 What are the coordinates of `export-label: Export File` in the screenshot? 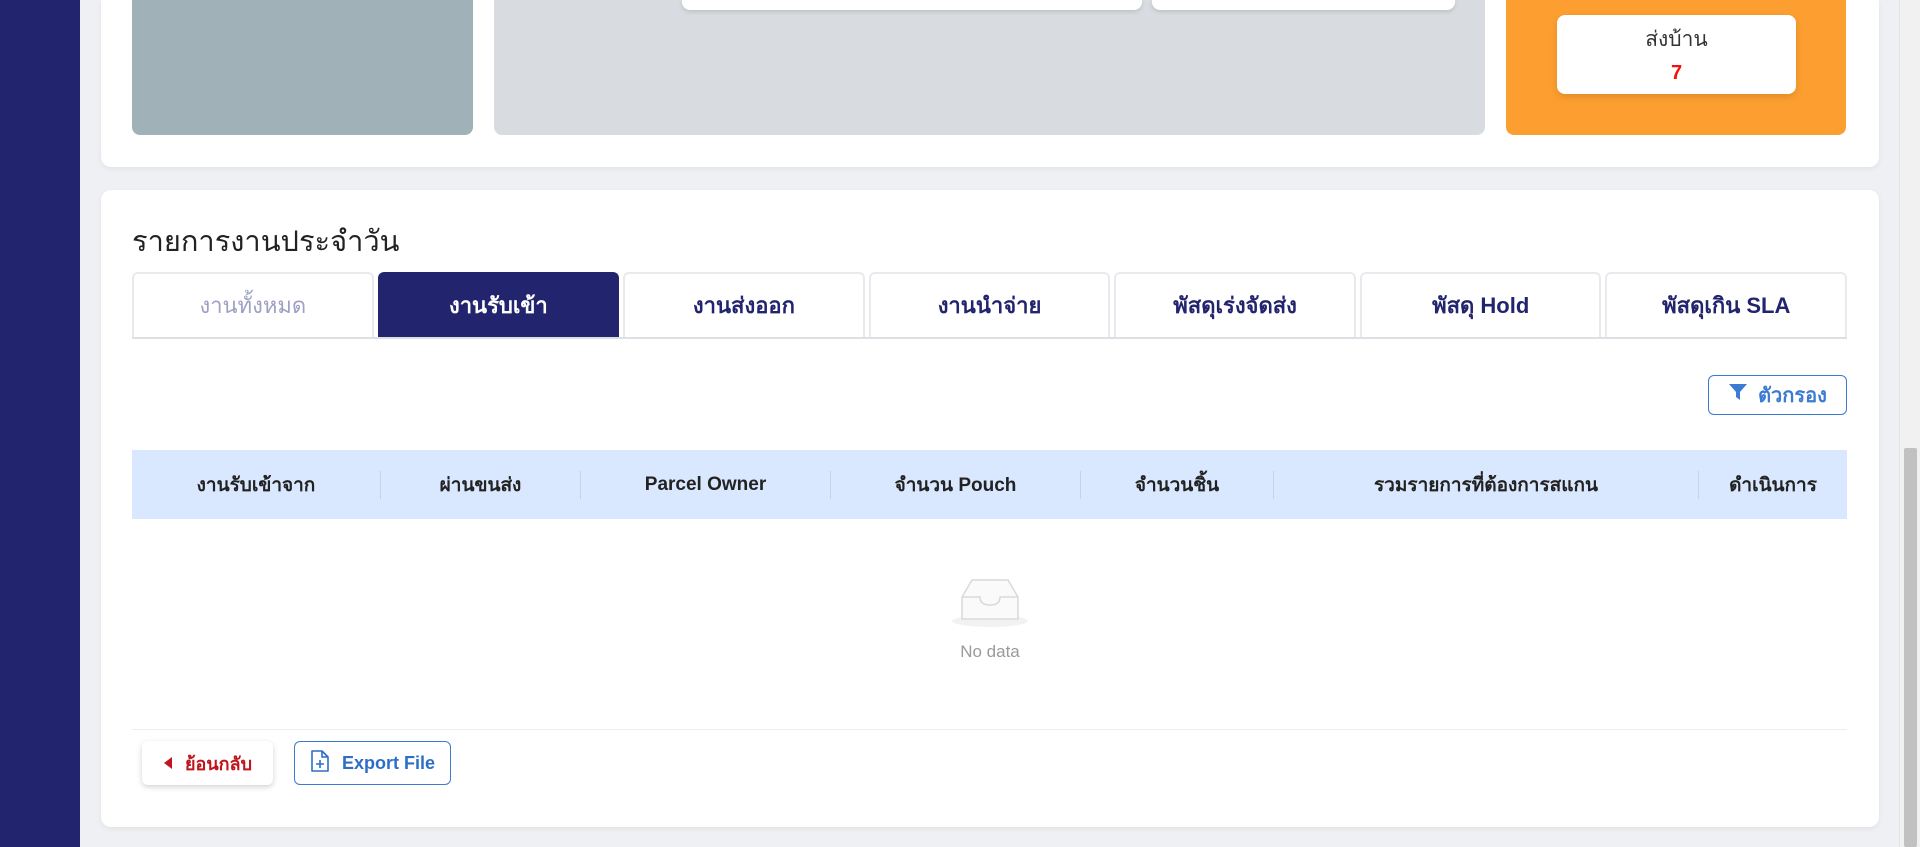 It's located at (388, 762).